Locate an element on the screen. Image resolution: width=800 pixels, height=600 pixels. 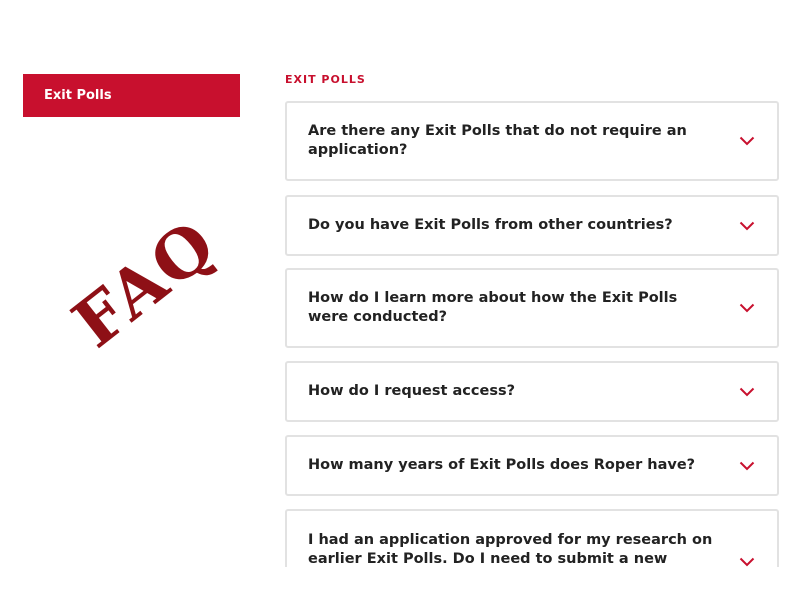
faq-item: How do I request access? is located at coordinates (532, 391).